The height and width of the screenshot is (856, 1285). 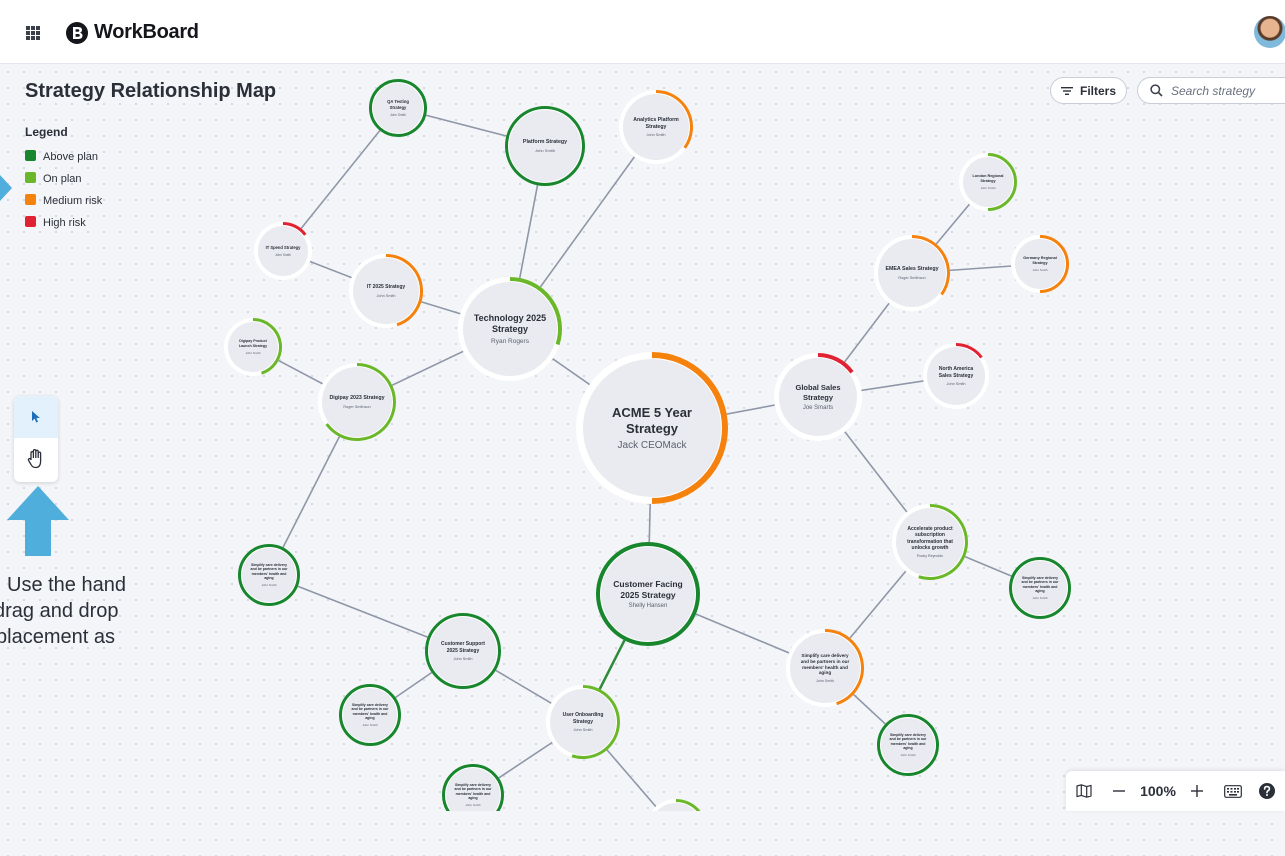 I want to click on help-button, so click(x=1267, y=791).